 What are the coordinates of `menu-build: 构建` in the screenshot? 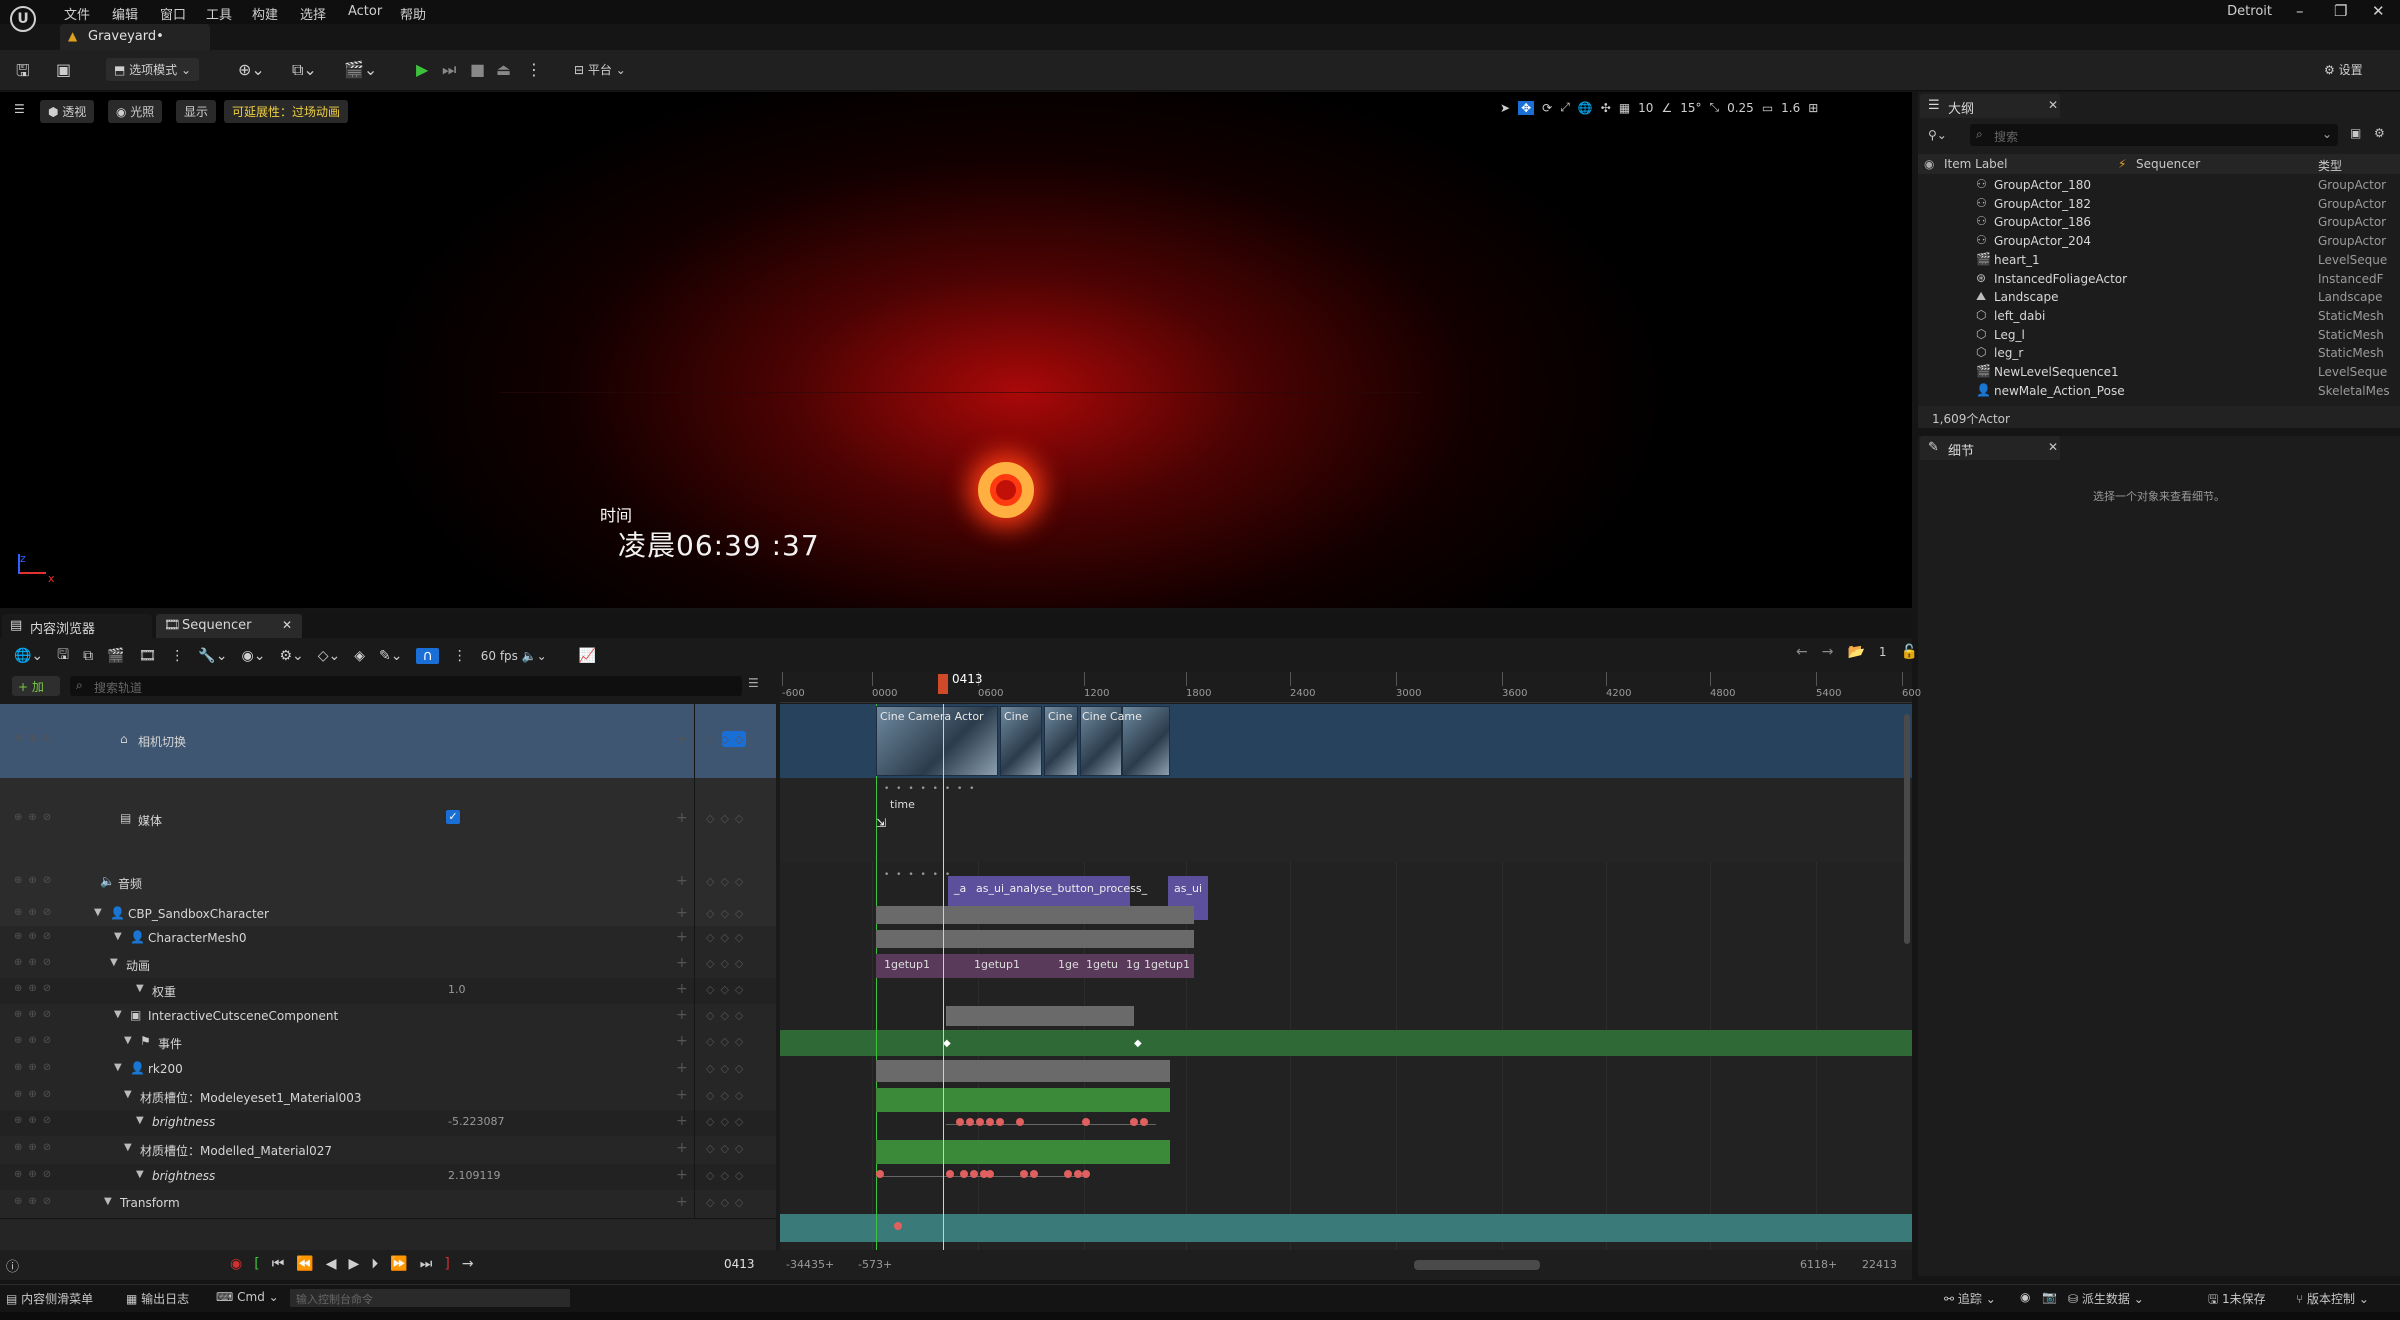 It's located at (265, 13).